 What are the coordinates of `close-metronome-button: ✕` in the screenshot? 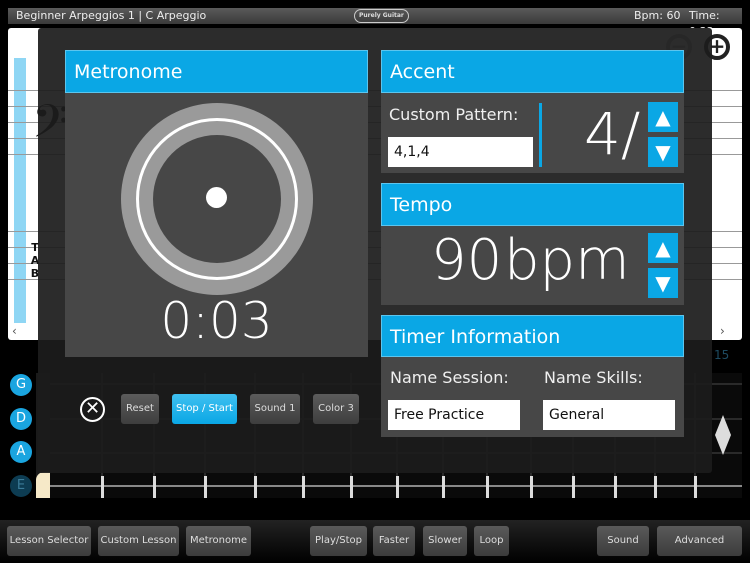 It's located at (92, 409).